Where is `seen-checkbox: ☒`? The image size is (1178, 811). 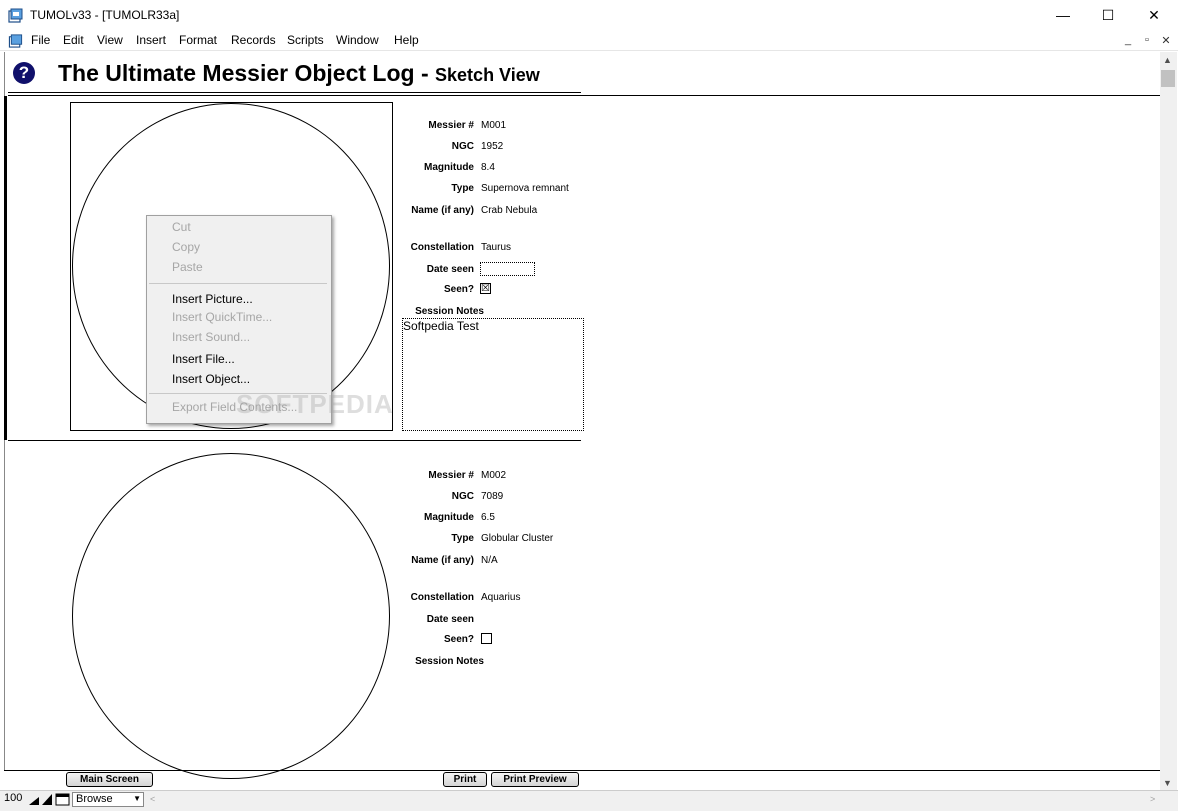
seen-checkbox: ☒ is located at coordinates (485, 288).